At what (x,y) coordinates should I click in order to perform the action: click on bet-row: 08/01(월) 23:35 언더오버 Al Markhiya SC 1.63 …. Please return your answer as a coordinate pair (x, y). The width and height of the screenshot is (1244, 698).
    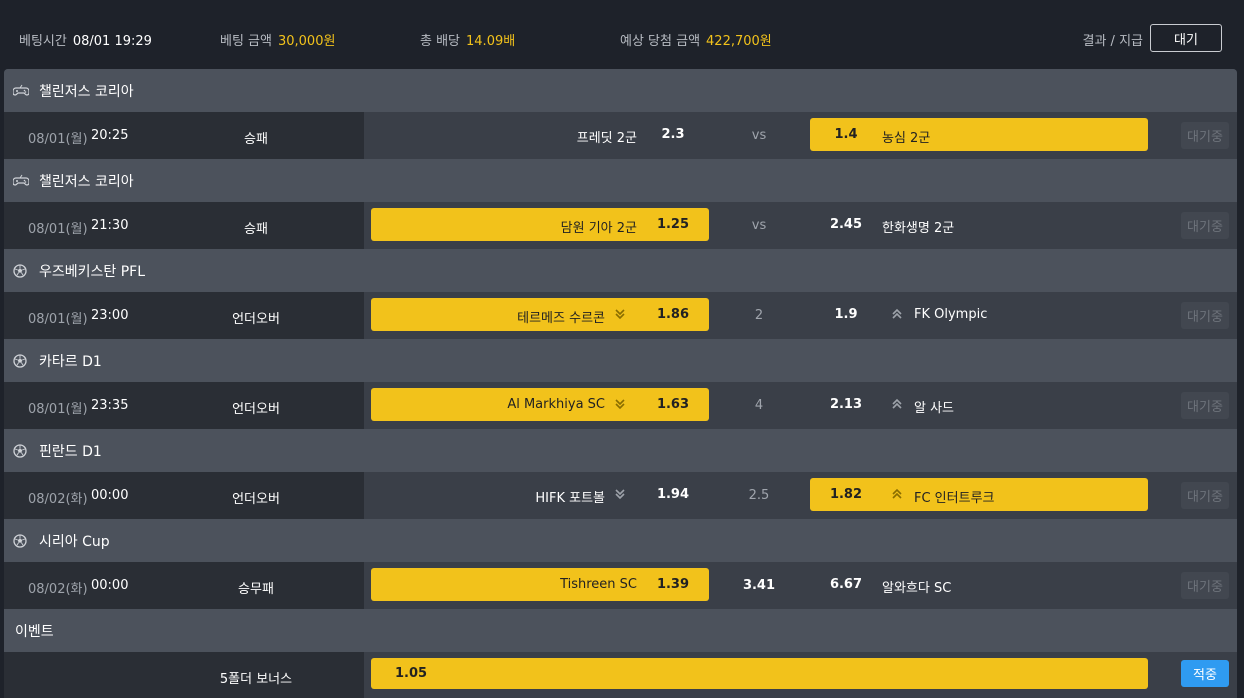
    Looking at the image, I should click on (620, 405).